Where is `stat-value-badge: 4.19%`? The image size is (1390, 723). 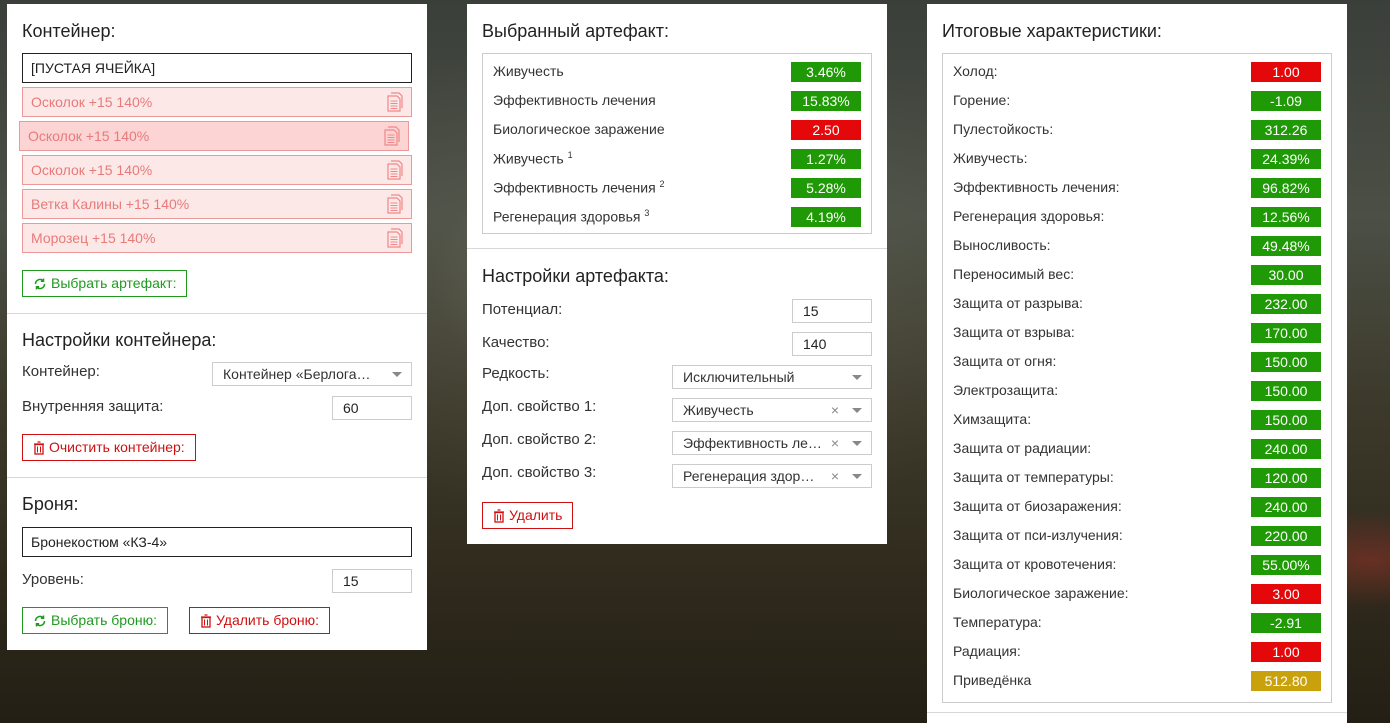 stat-value-badge: 4.19% is located at coordinates (826, 217).